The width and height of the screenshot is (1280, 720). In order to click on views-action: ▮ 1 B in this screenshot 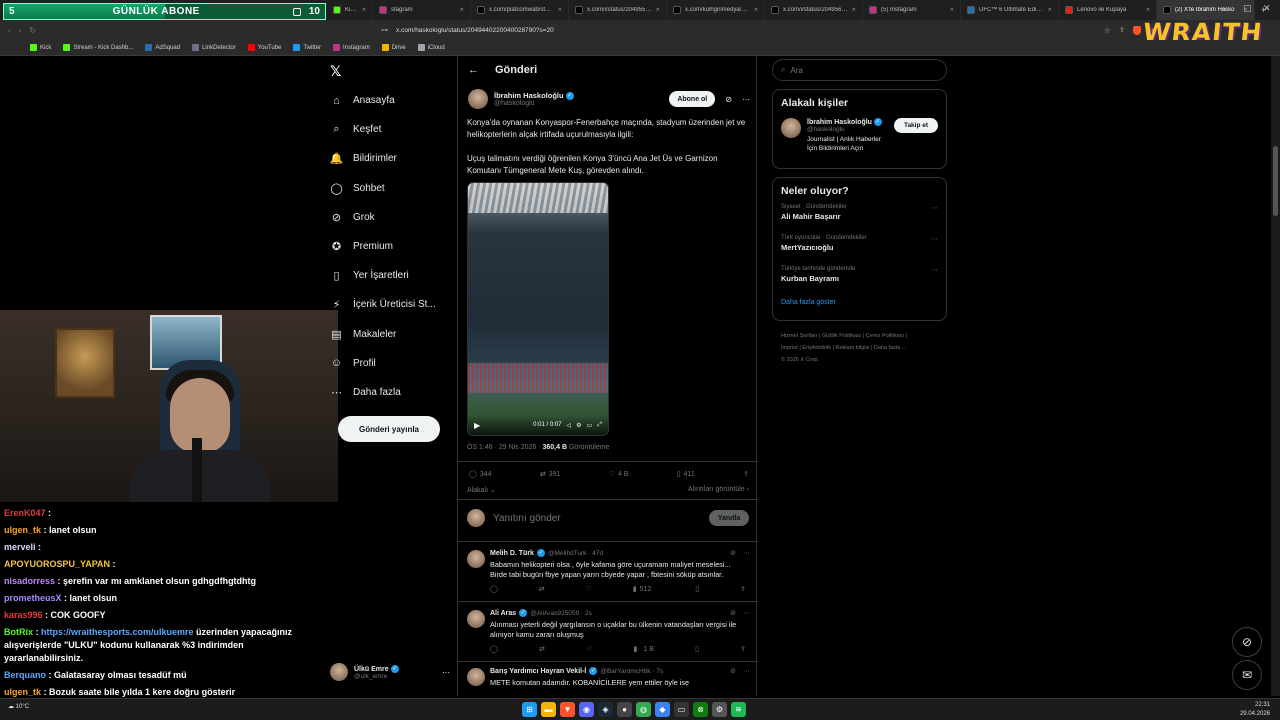, I will do `click(644, 649)`.